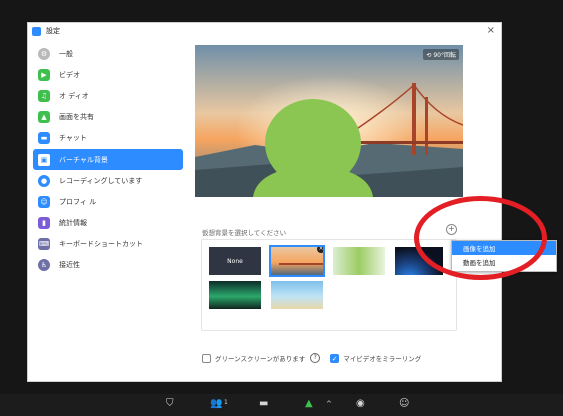  I want to click on background-grass, so click(359, 261).